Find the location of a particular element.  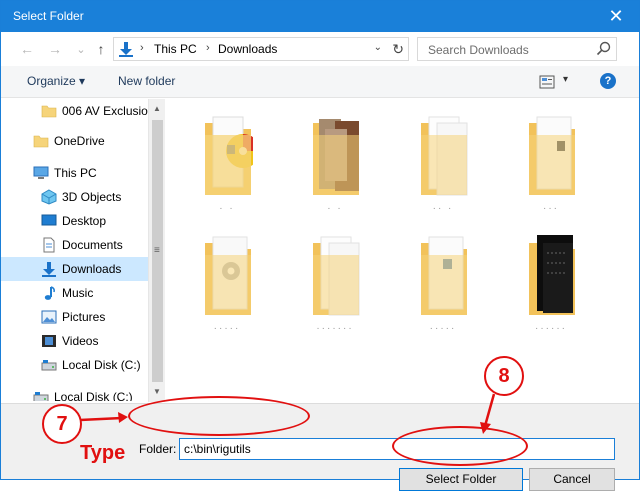

file-caption-icon: ······ is located at coordinates (551, 328).